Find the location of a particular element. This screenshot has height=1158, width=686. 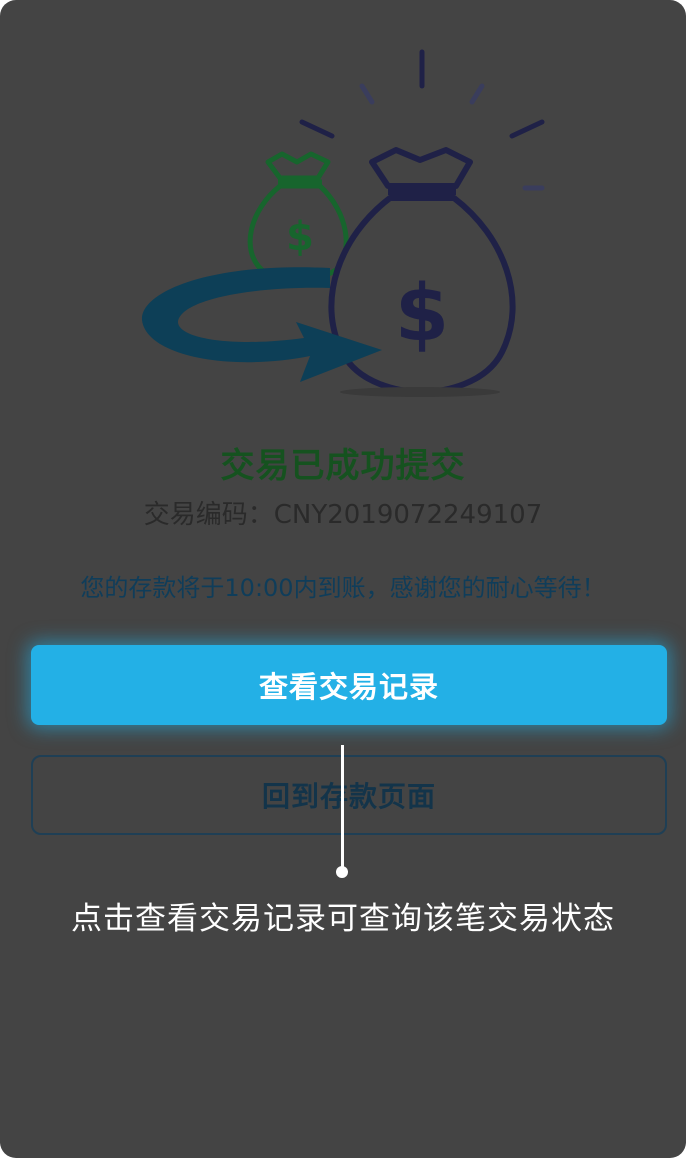

success-title: 交易已成功提交 is located at coordinates (343, 466).